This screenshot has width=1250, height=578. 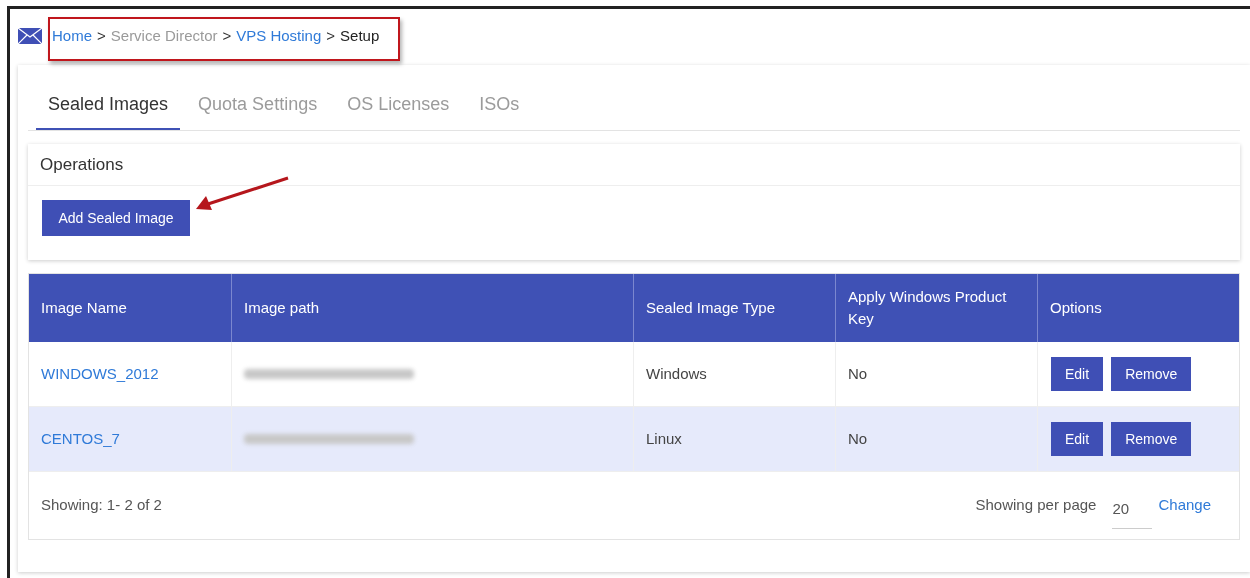 I want to click on envelope-icon, so click(x=30, y=36).